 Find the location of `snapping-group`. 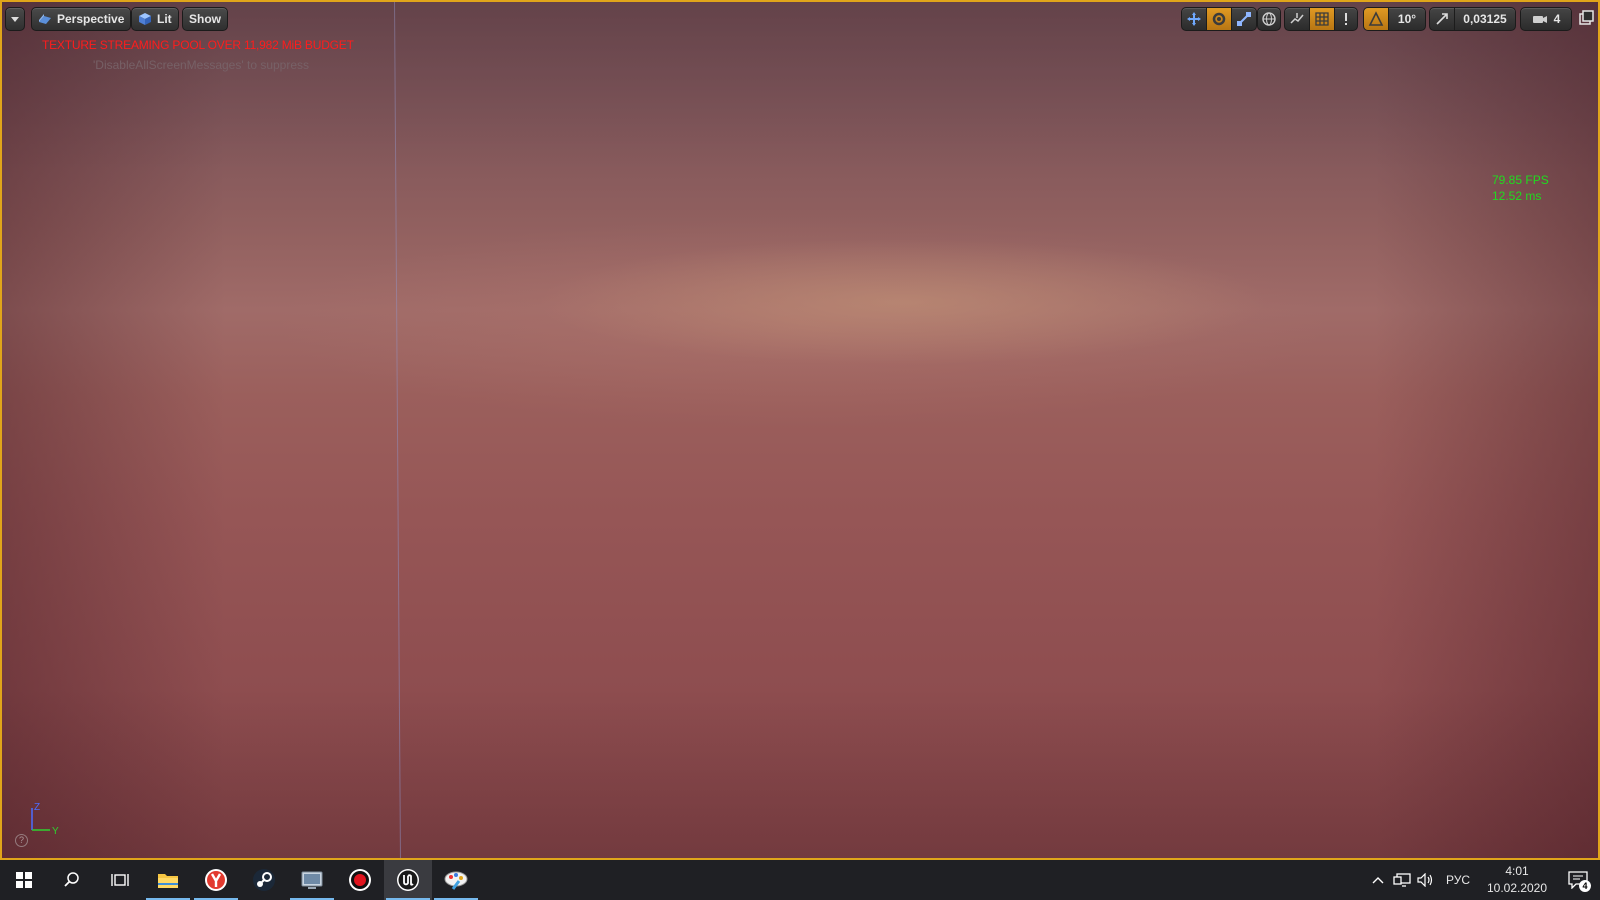

snapping-group is located at coordinates (1321, 19).